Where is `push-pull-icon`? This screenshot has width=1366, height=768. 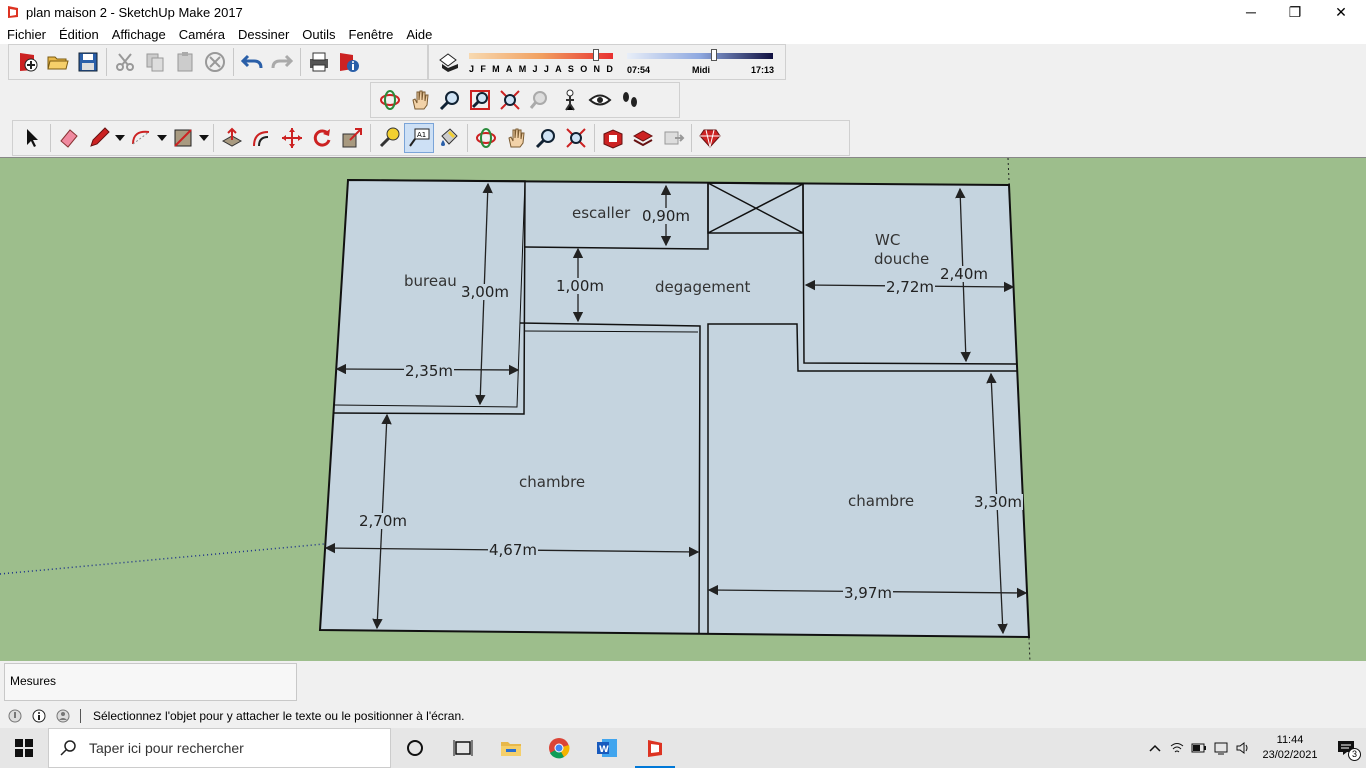 push-pull-icon is located at coordinates (232, 137).